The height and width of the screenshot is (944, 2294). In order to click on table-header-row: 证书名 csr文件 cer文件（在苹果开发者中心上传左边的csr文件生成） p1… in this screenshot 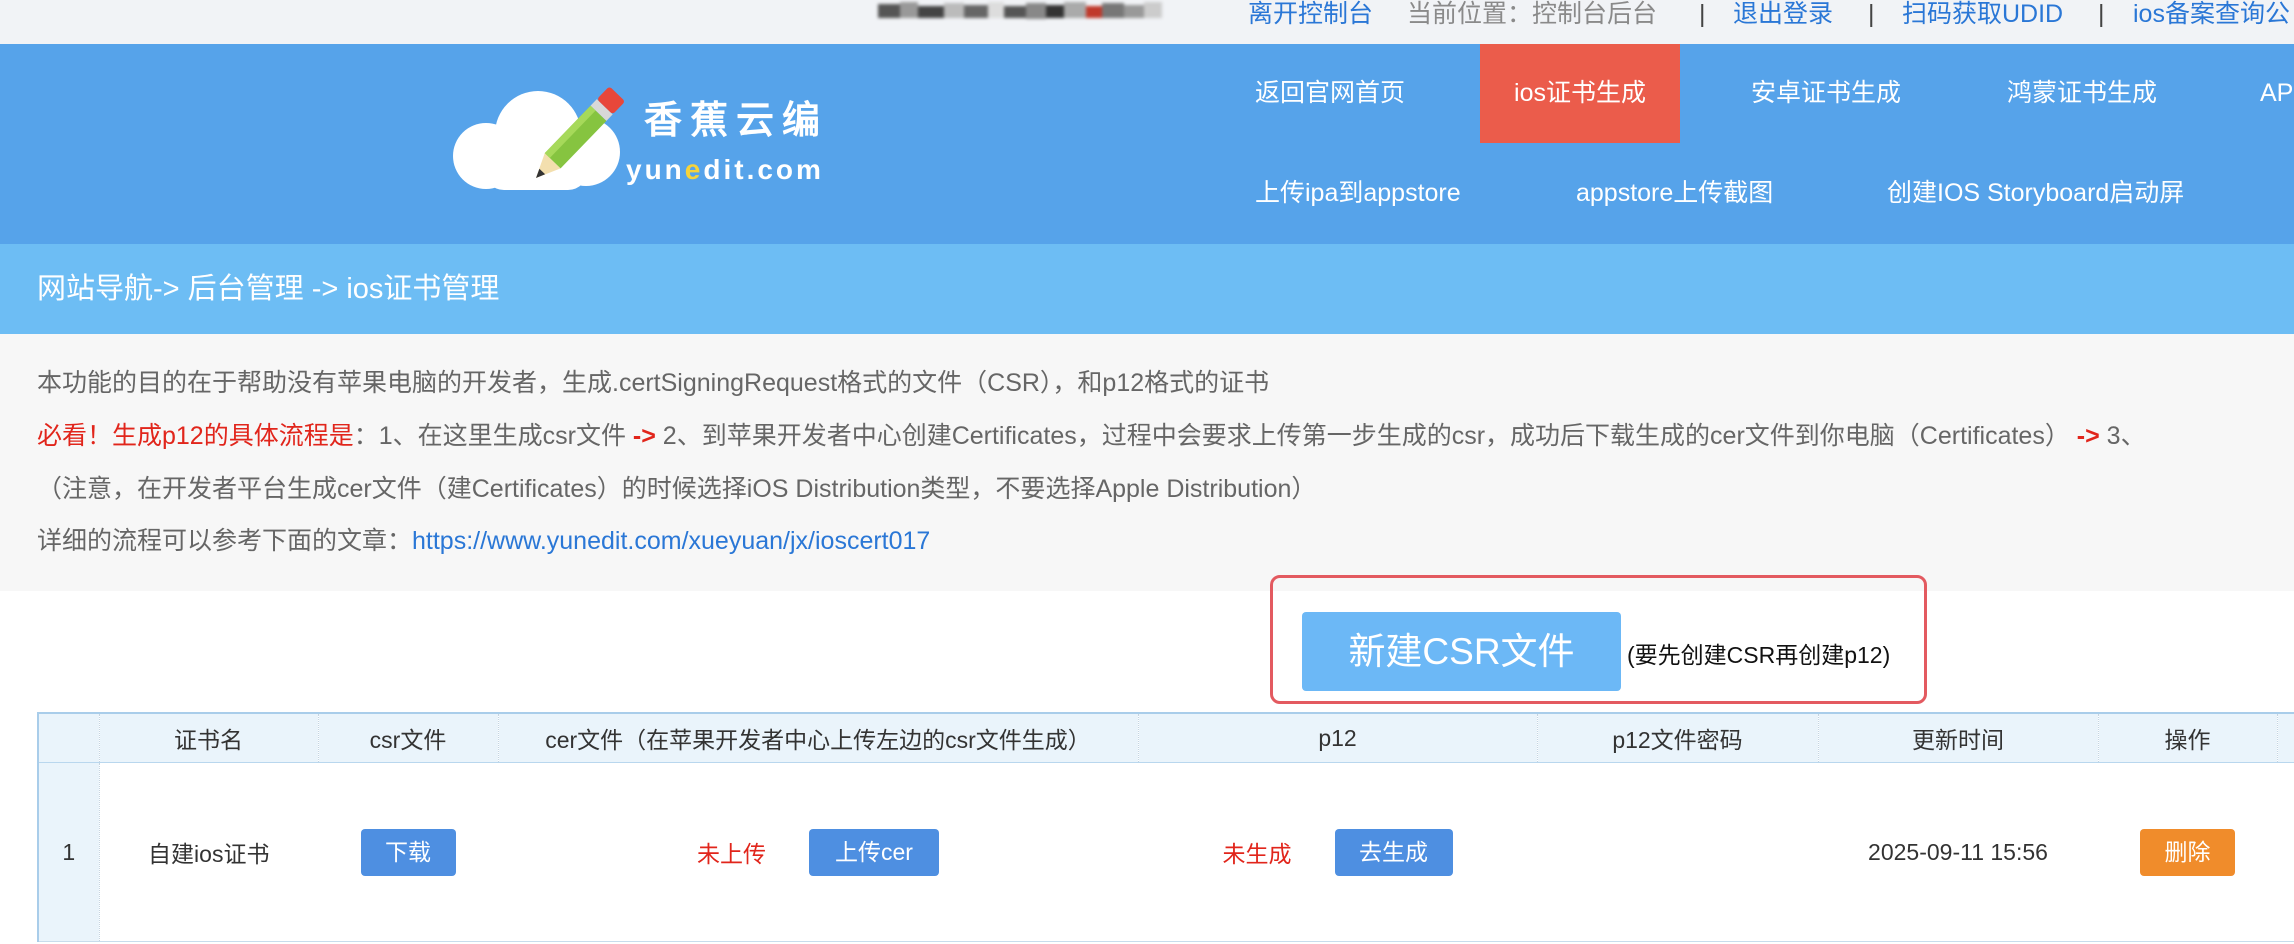, I will do `click(1165, 737)`.